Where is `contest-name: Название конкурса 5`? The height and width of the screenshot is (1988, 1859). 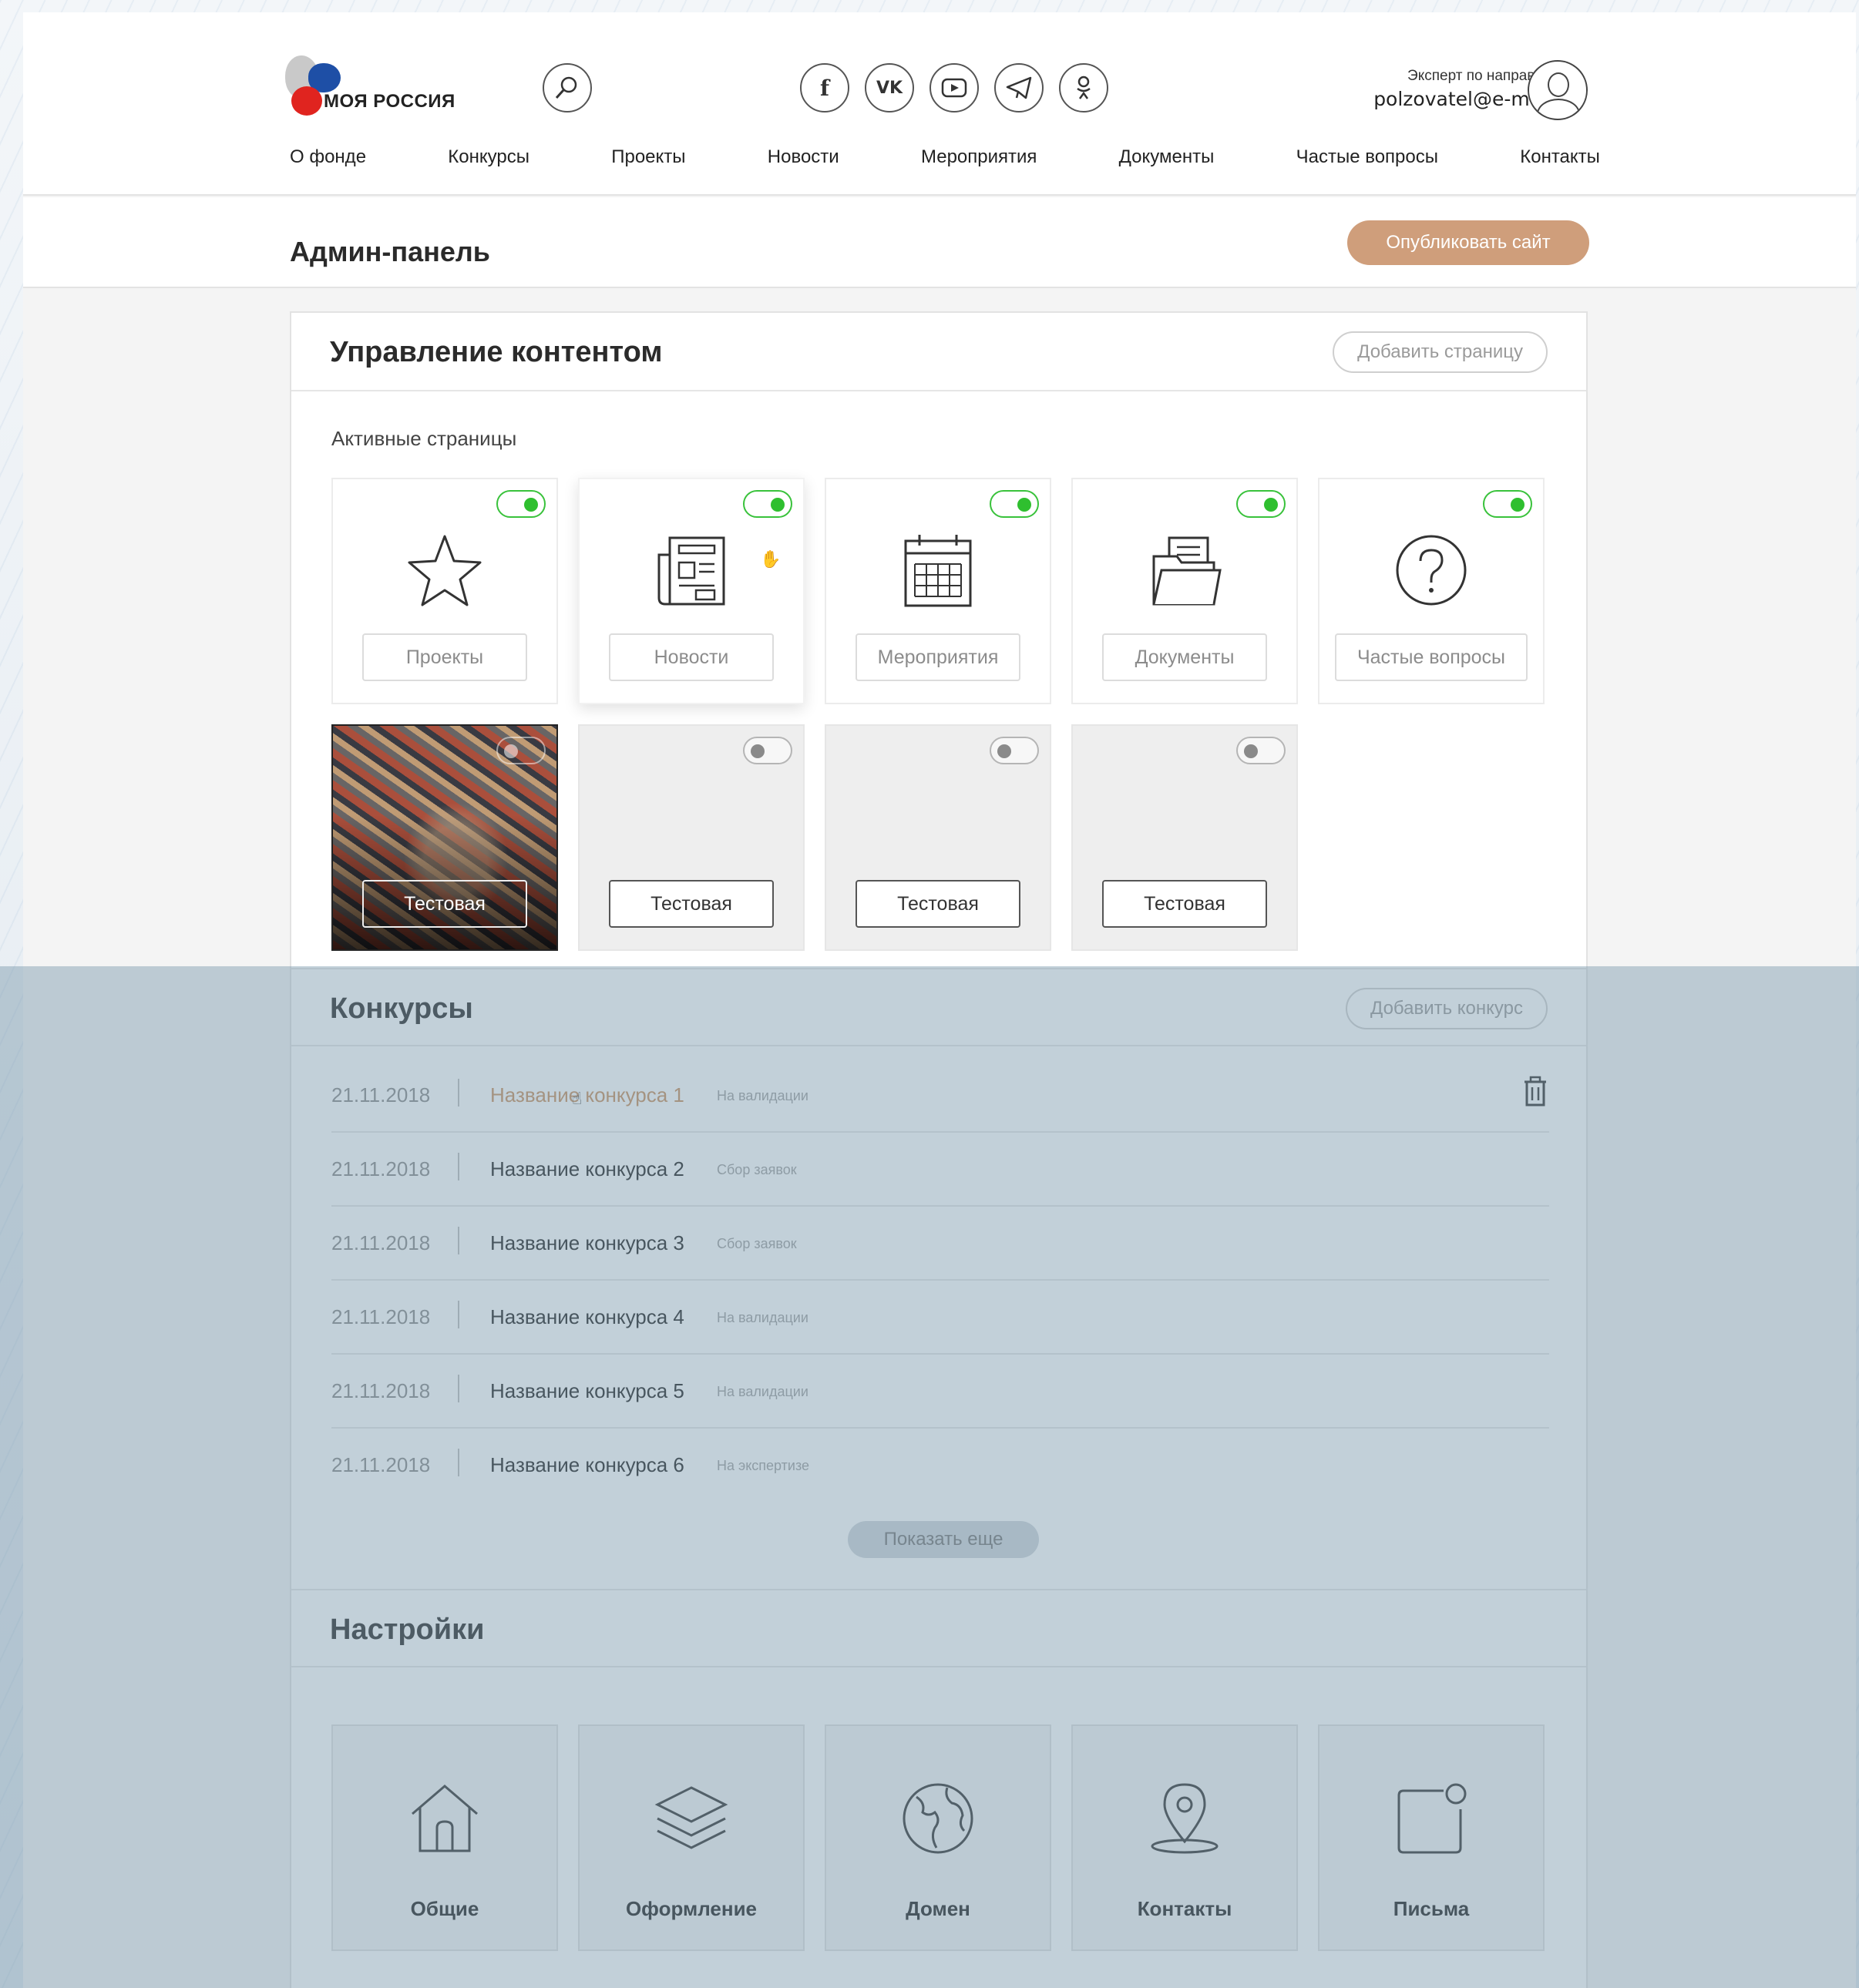
contest-name: Название конкурса 5 is located at coordinates (587, 1391).